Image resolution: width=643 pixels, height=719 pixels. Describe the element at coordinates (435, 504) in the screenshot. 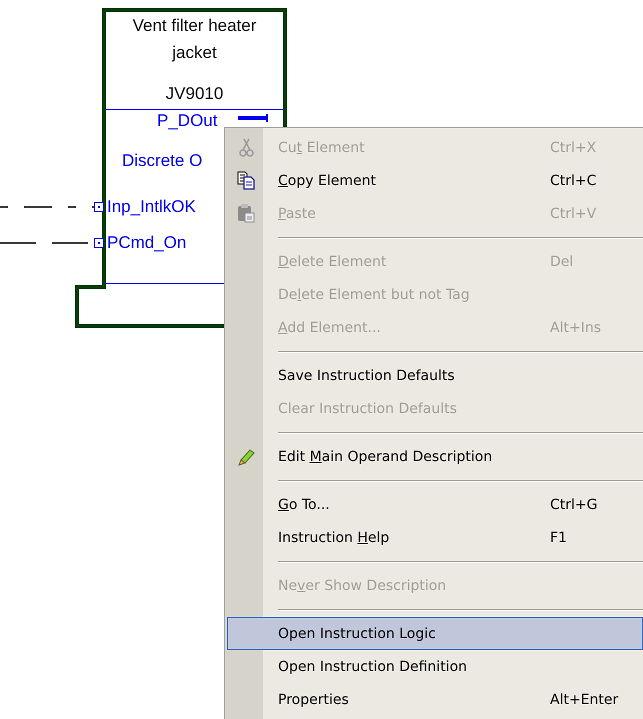

I see `menu-item: Go To... Ctrl+G` at that location.